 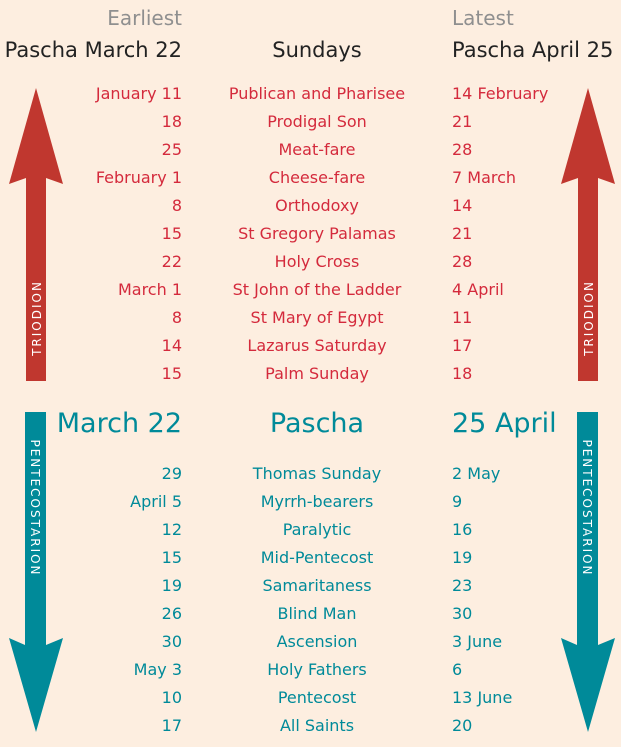 I want to click on pentecostarion-earliest-cell: April 5, so click(x=156, y=501).